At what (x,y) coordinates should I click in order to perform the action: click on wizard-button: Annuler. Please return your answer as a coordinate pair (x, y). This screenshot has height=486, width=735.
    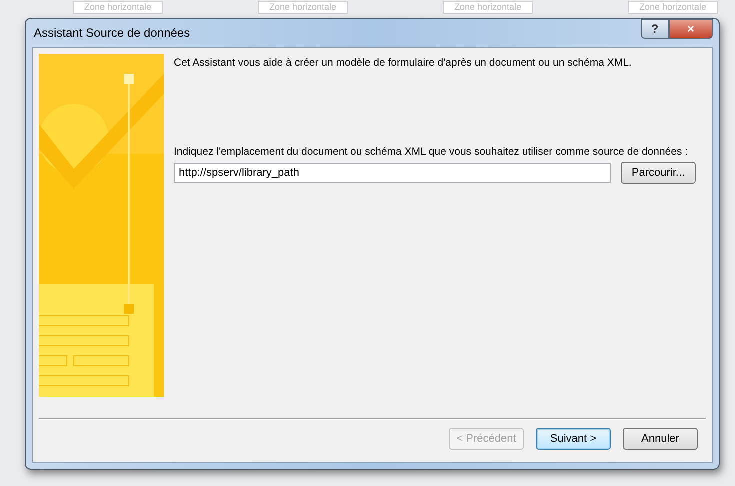
    Looking at the image, I should click on (660, 439).